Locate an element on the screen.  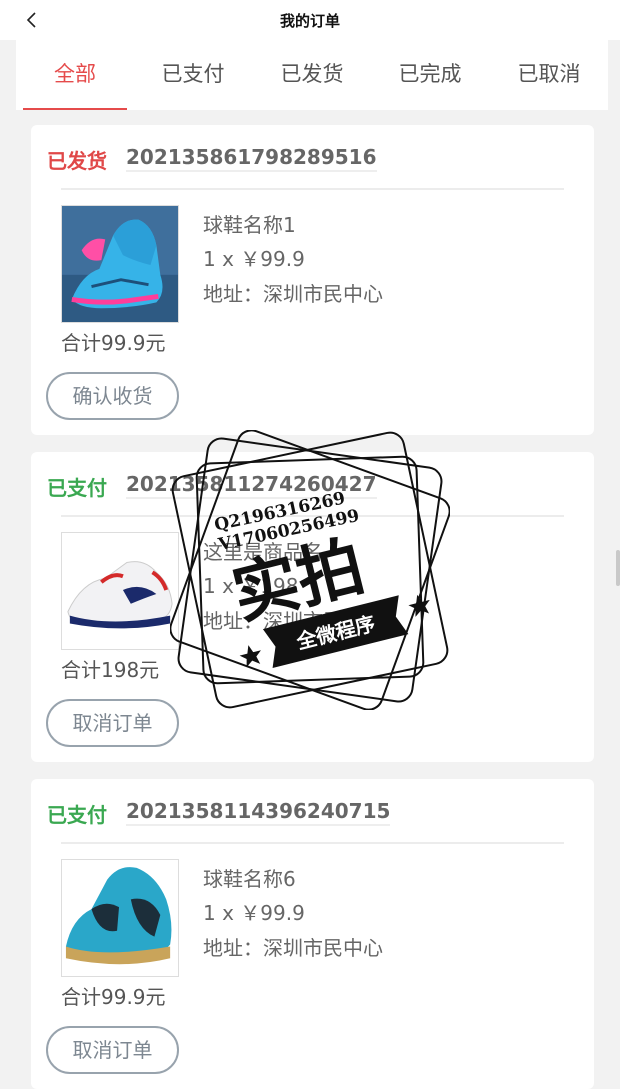
scrollbar is located at coordinates (618, 568).